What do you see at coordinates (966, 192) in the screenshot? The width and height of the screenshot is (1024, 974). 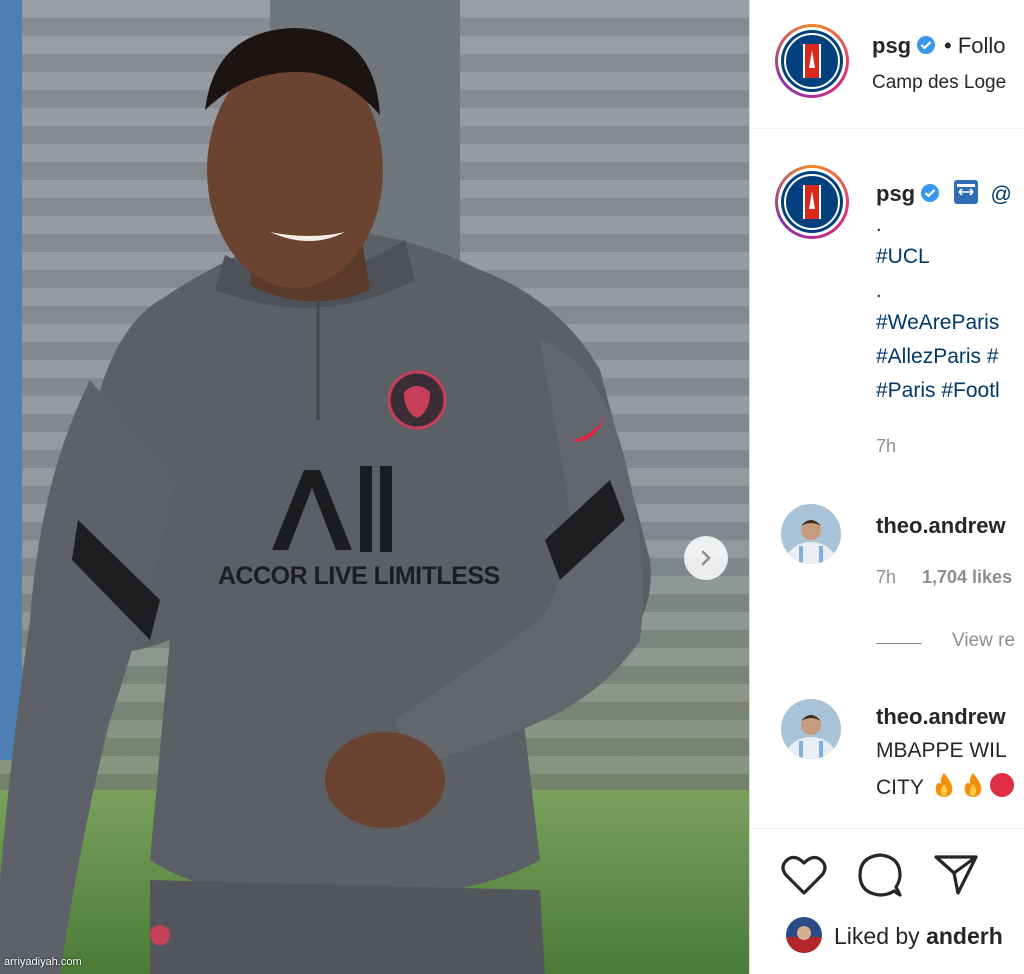 I see `calendar-emoji-icon` at bounding box center [966, 192].